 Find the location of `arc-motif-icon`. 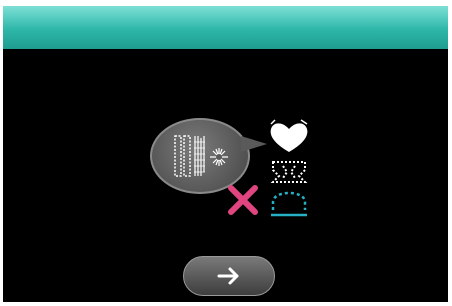

arc-motif-icon is located at coordinates (289, 204).